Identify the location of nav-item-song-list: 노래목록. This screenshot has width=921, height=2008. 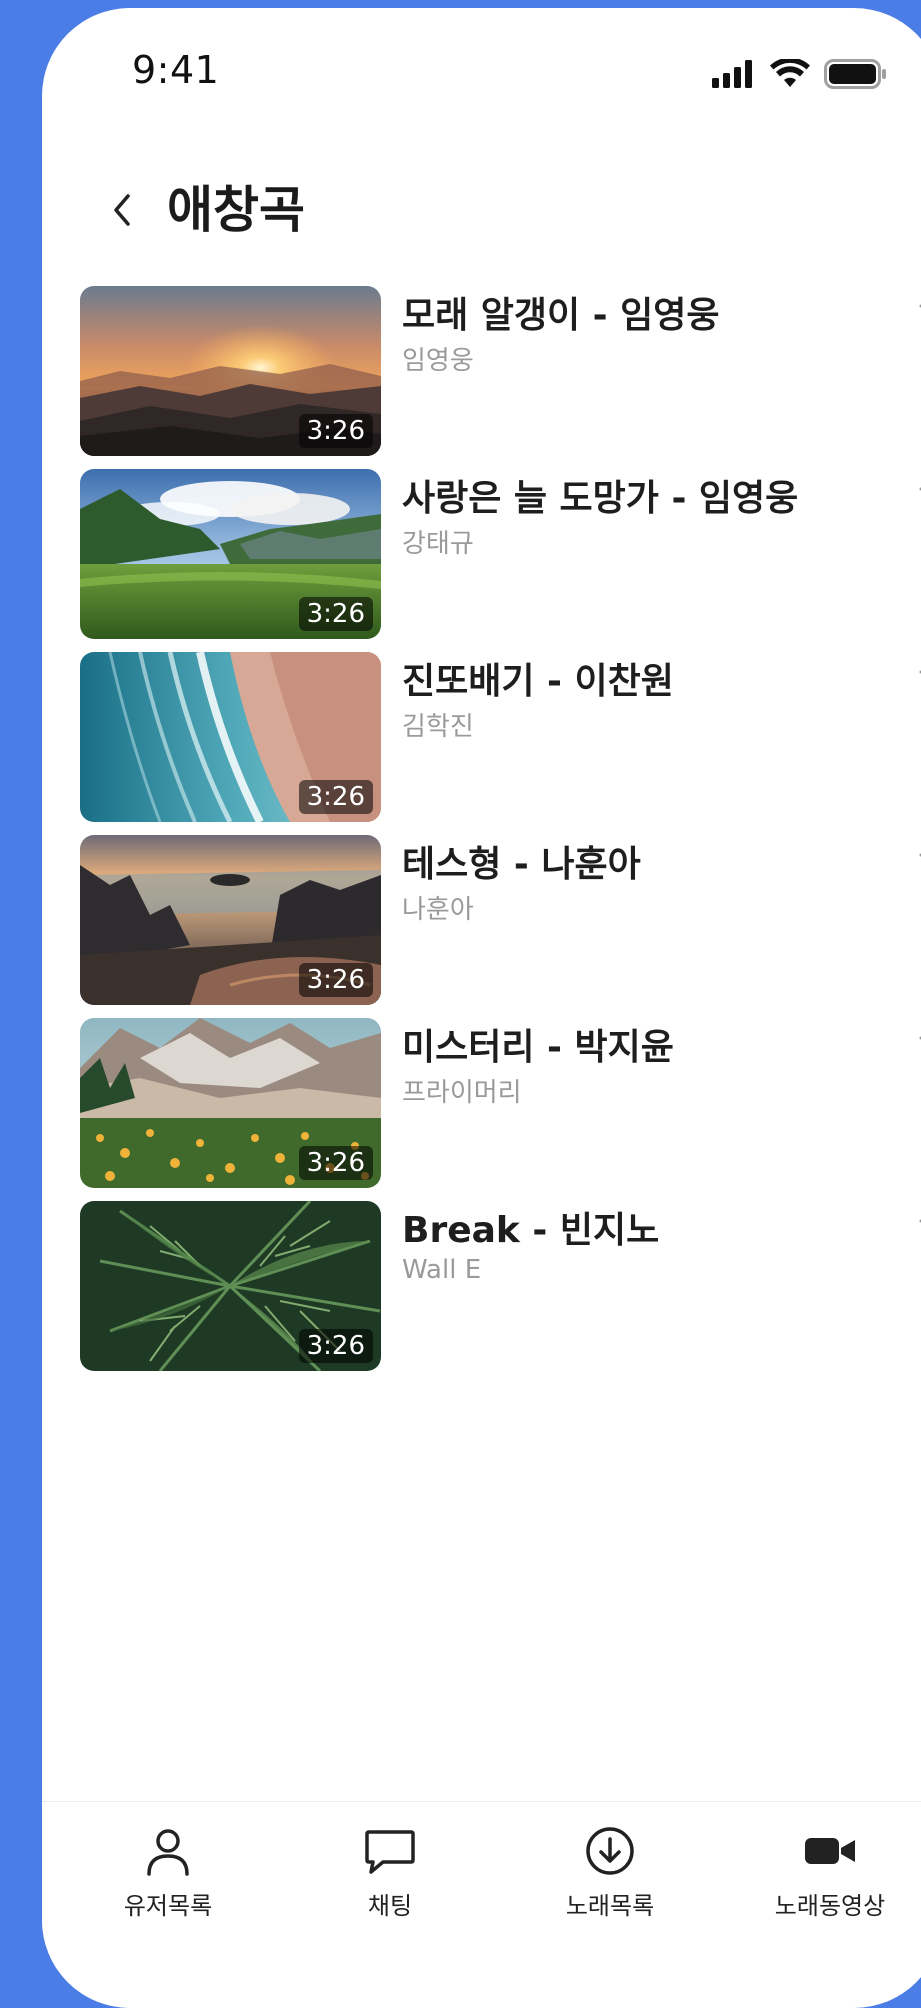
(610, 1862).